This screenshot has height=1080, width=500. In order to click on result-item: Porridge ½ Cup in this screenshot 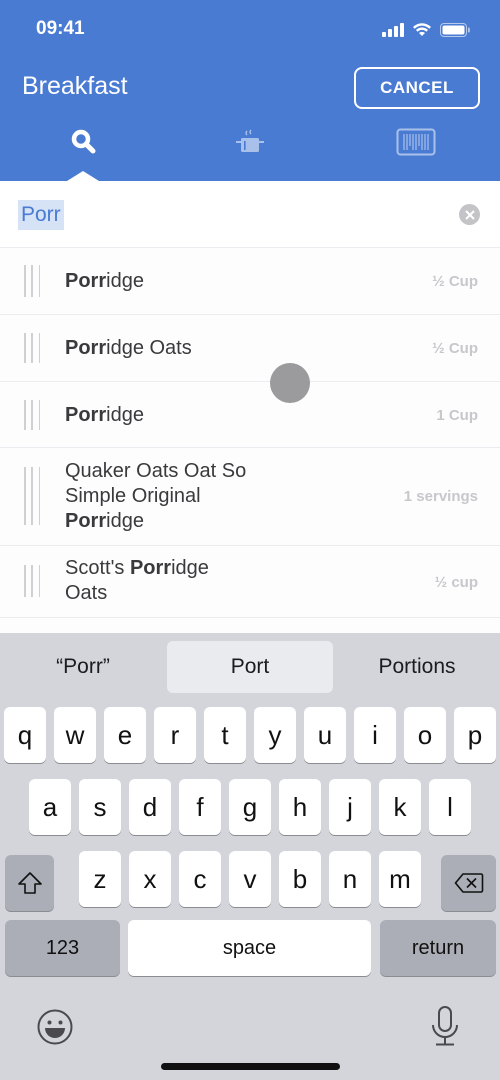, I will do `click(250, 282)`.